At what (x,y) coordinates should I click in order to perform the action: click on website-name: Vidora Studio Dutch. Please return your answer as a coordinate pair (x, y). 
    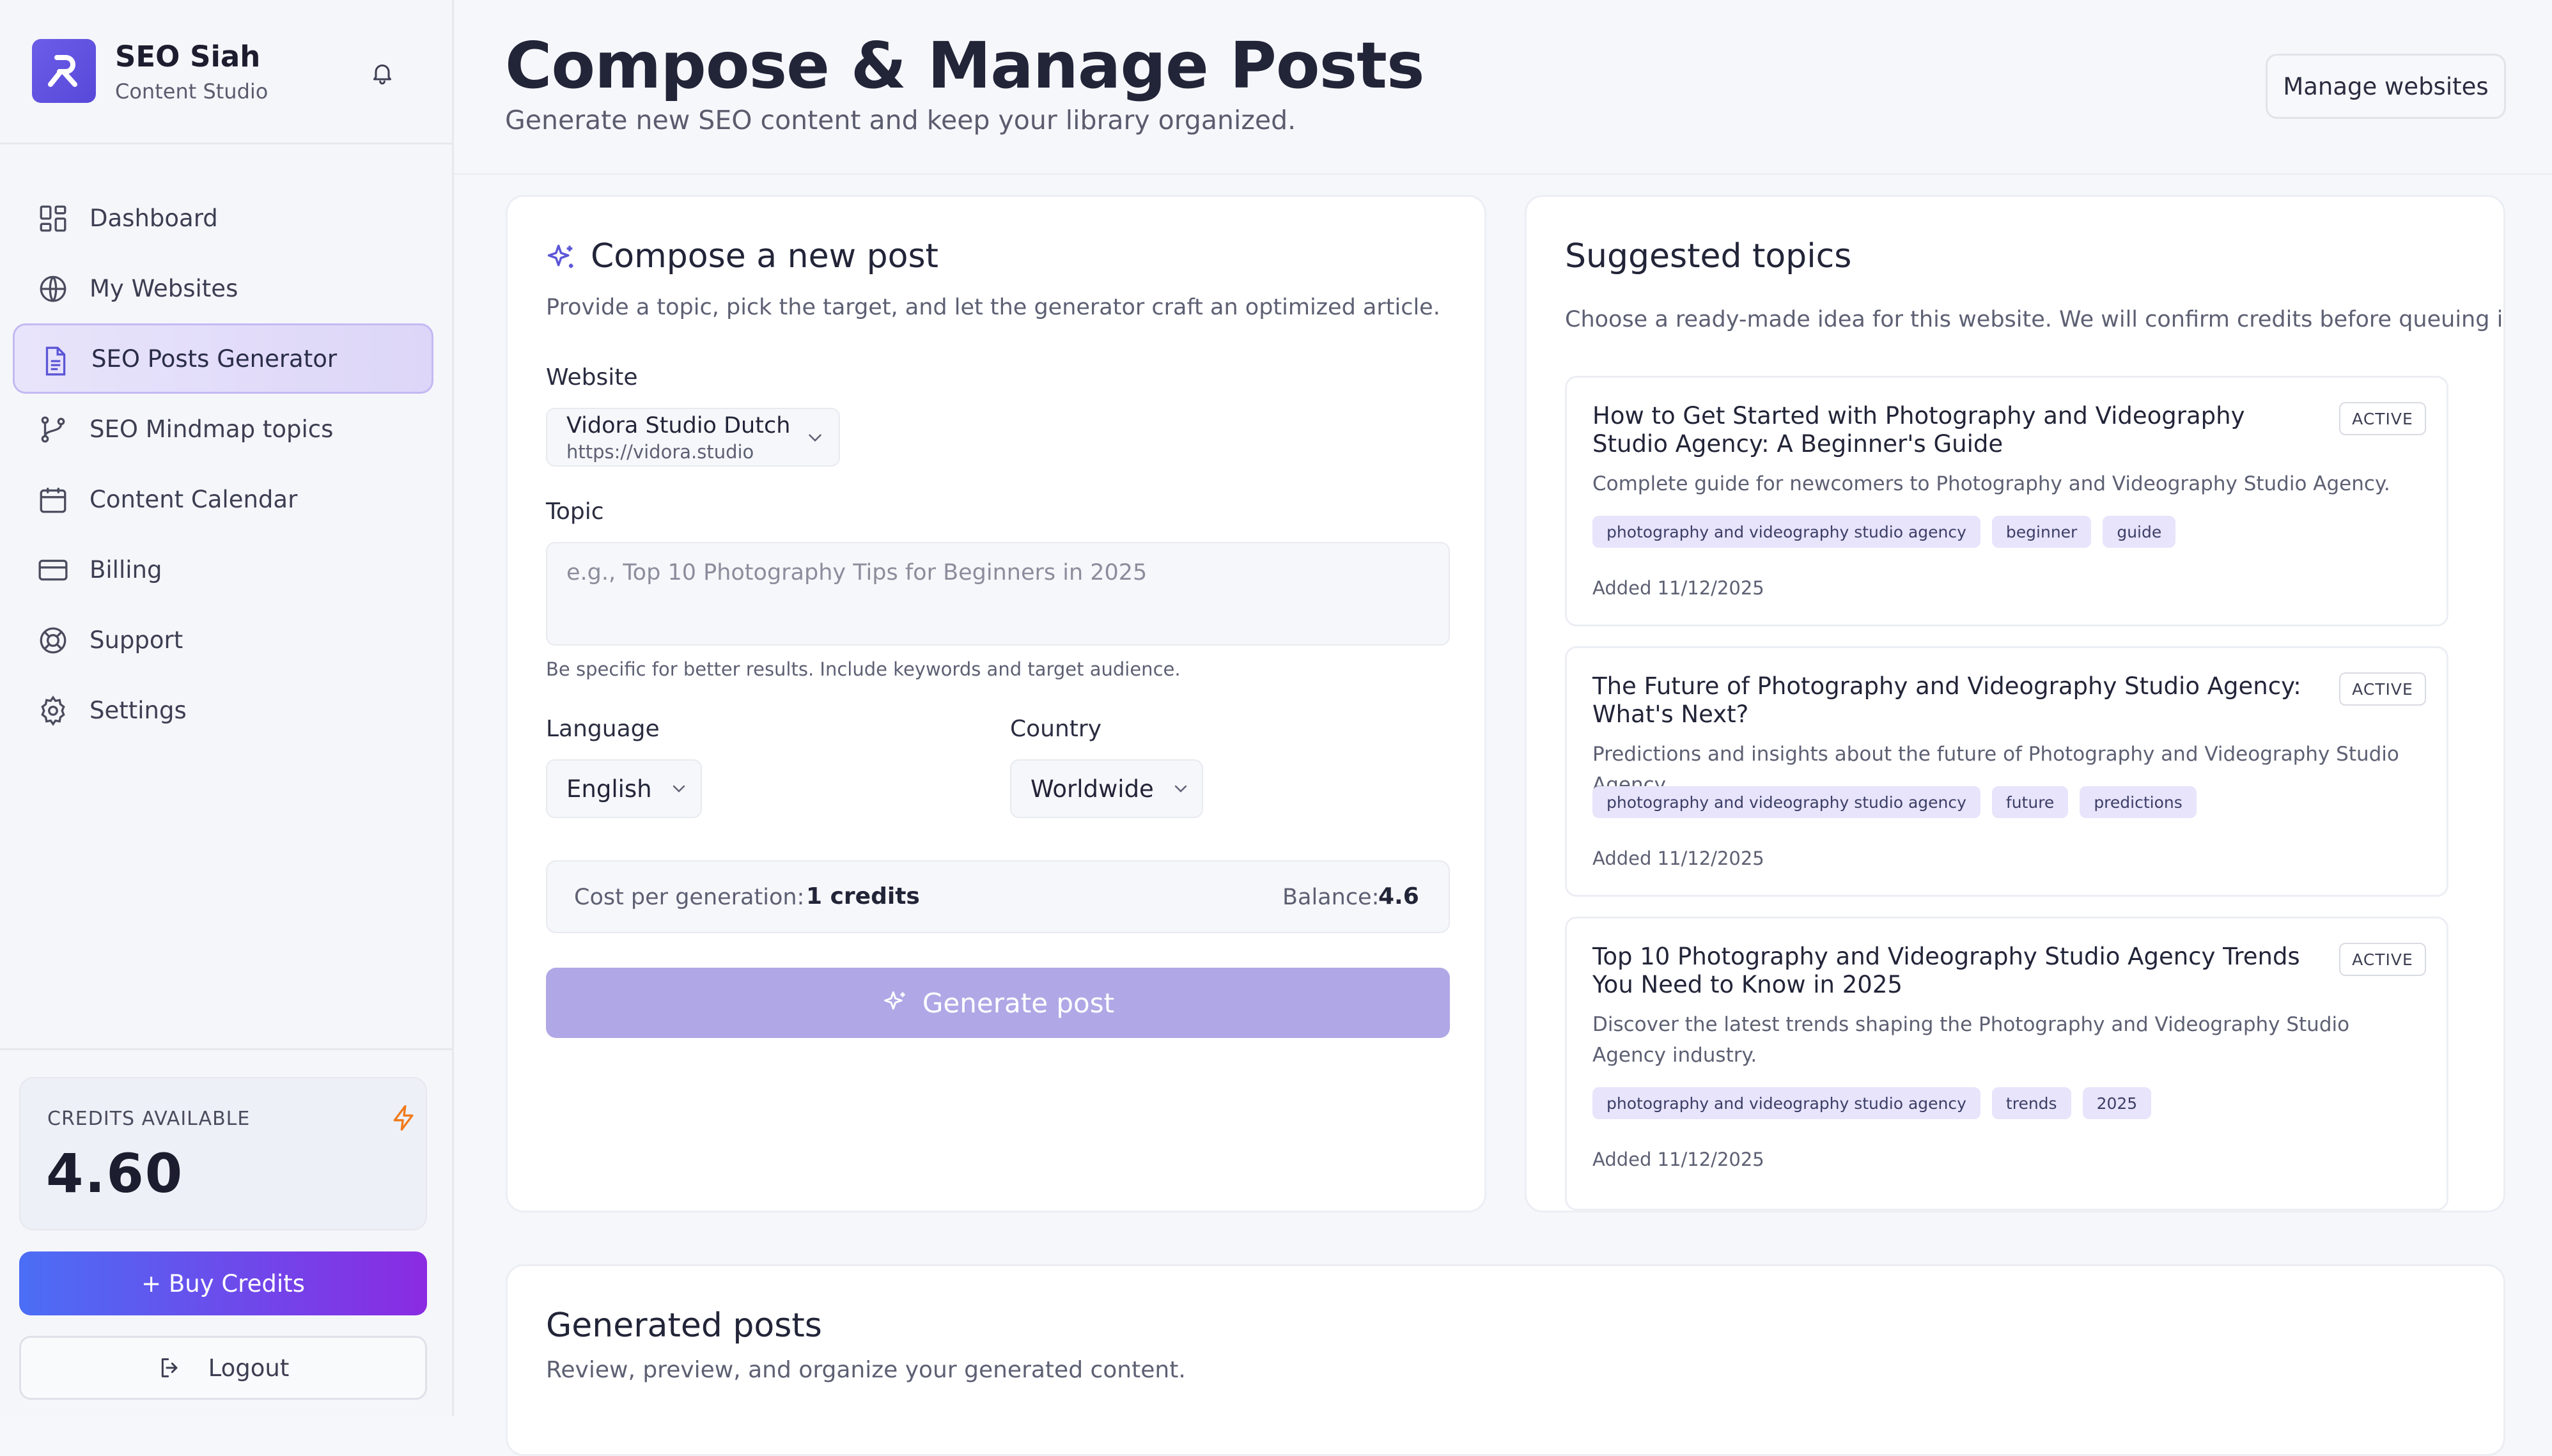
    Looking at the image, I should click on (678, 425).